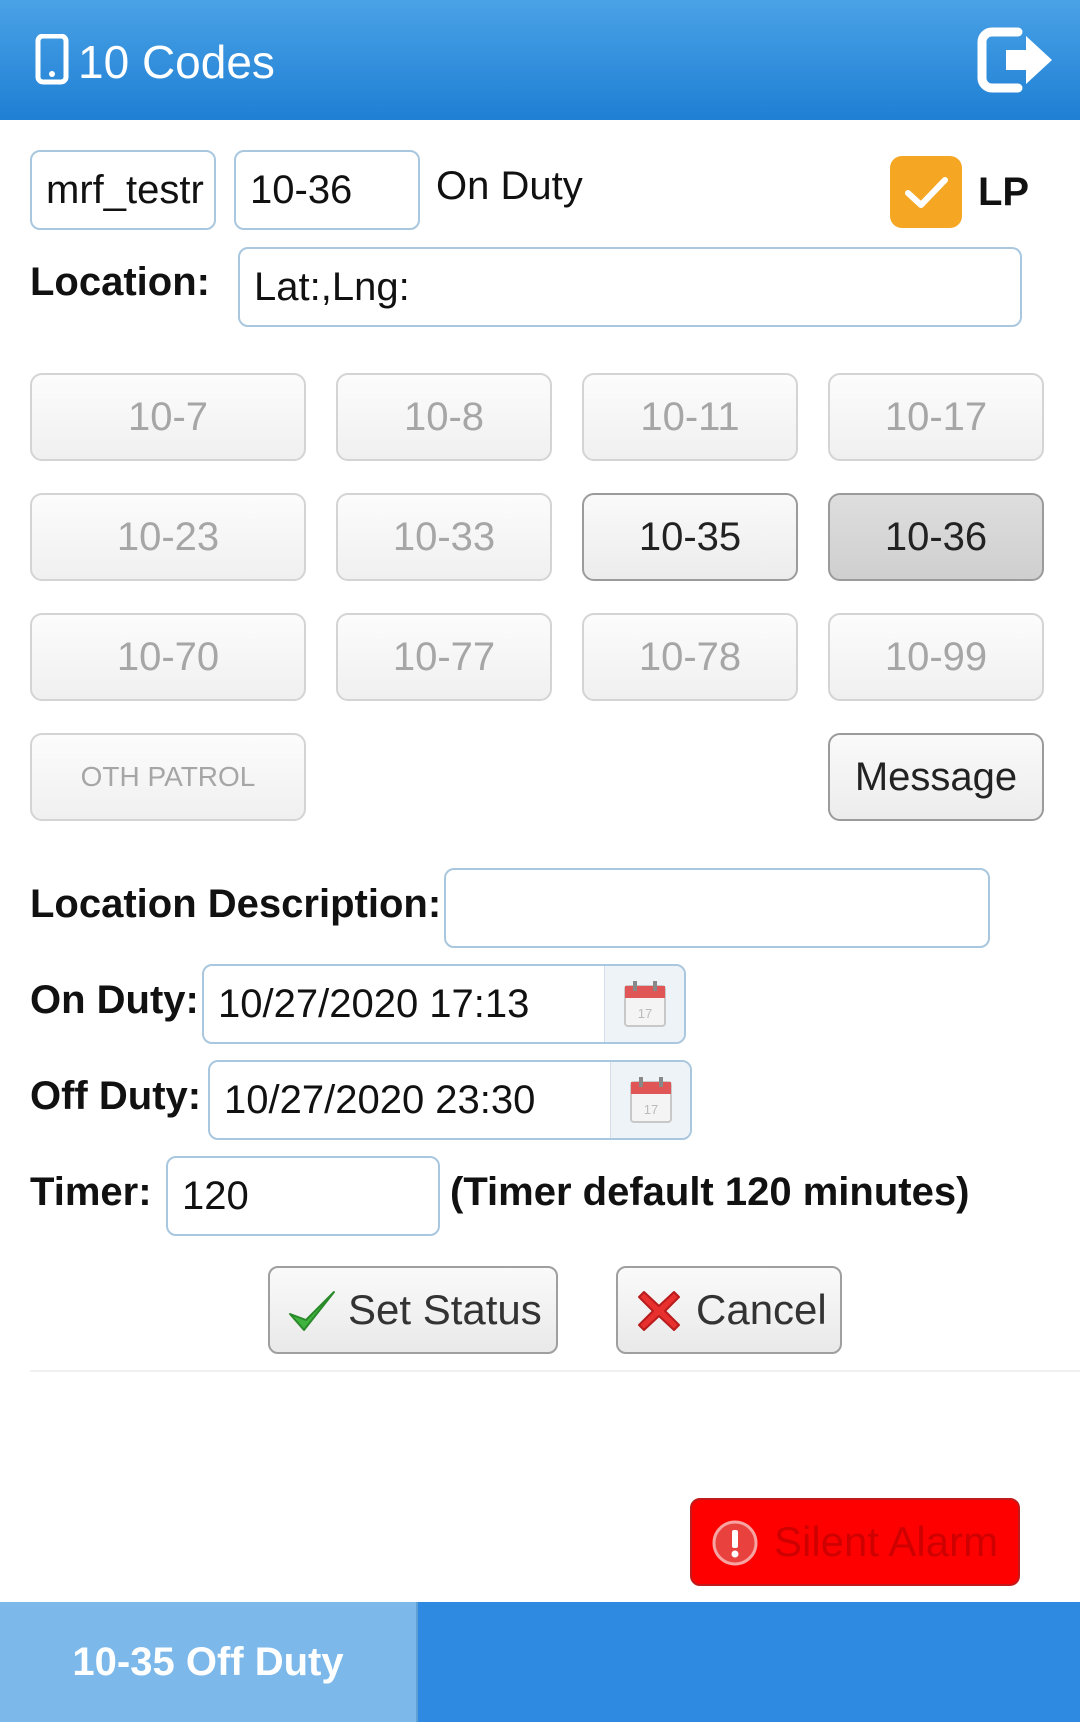 The image size is (1080, 1722). I want to click on code-button-10-99: 10-99, so click(936, 657).